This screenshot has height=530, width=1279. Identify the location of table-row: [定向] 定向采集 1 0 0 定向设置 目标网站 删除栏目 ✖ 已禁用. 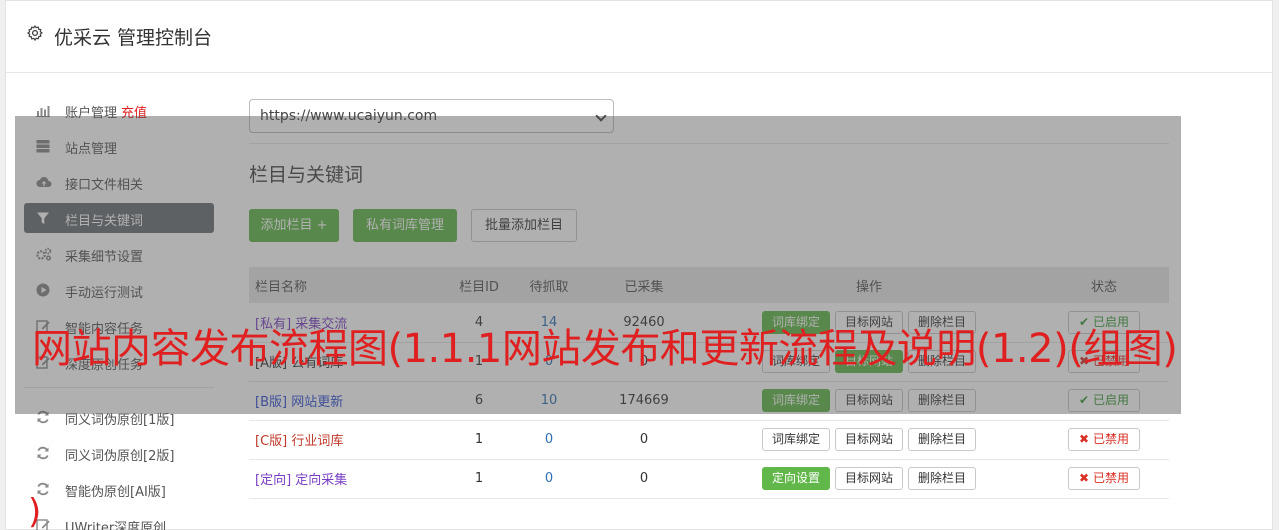
(709, 479).